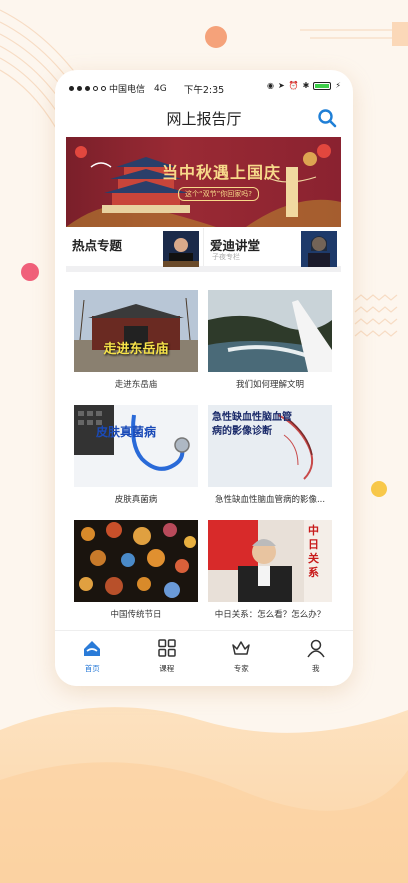  I want to click on featured-row: 热点专题 爱迪讲堂 子夜专栏, so click(203, 250).